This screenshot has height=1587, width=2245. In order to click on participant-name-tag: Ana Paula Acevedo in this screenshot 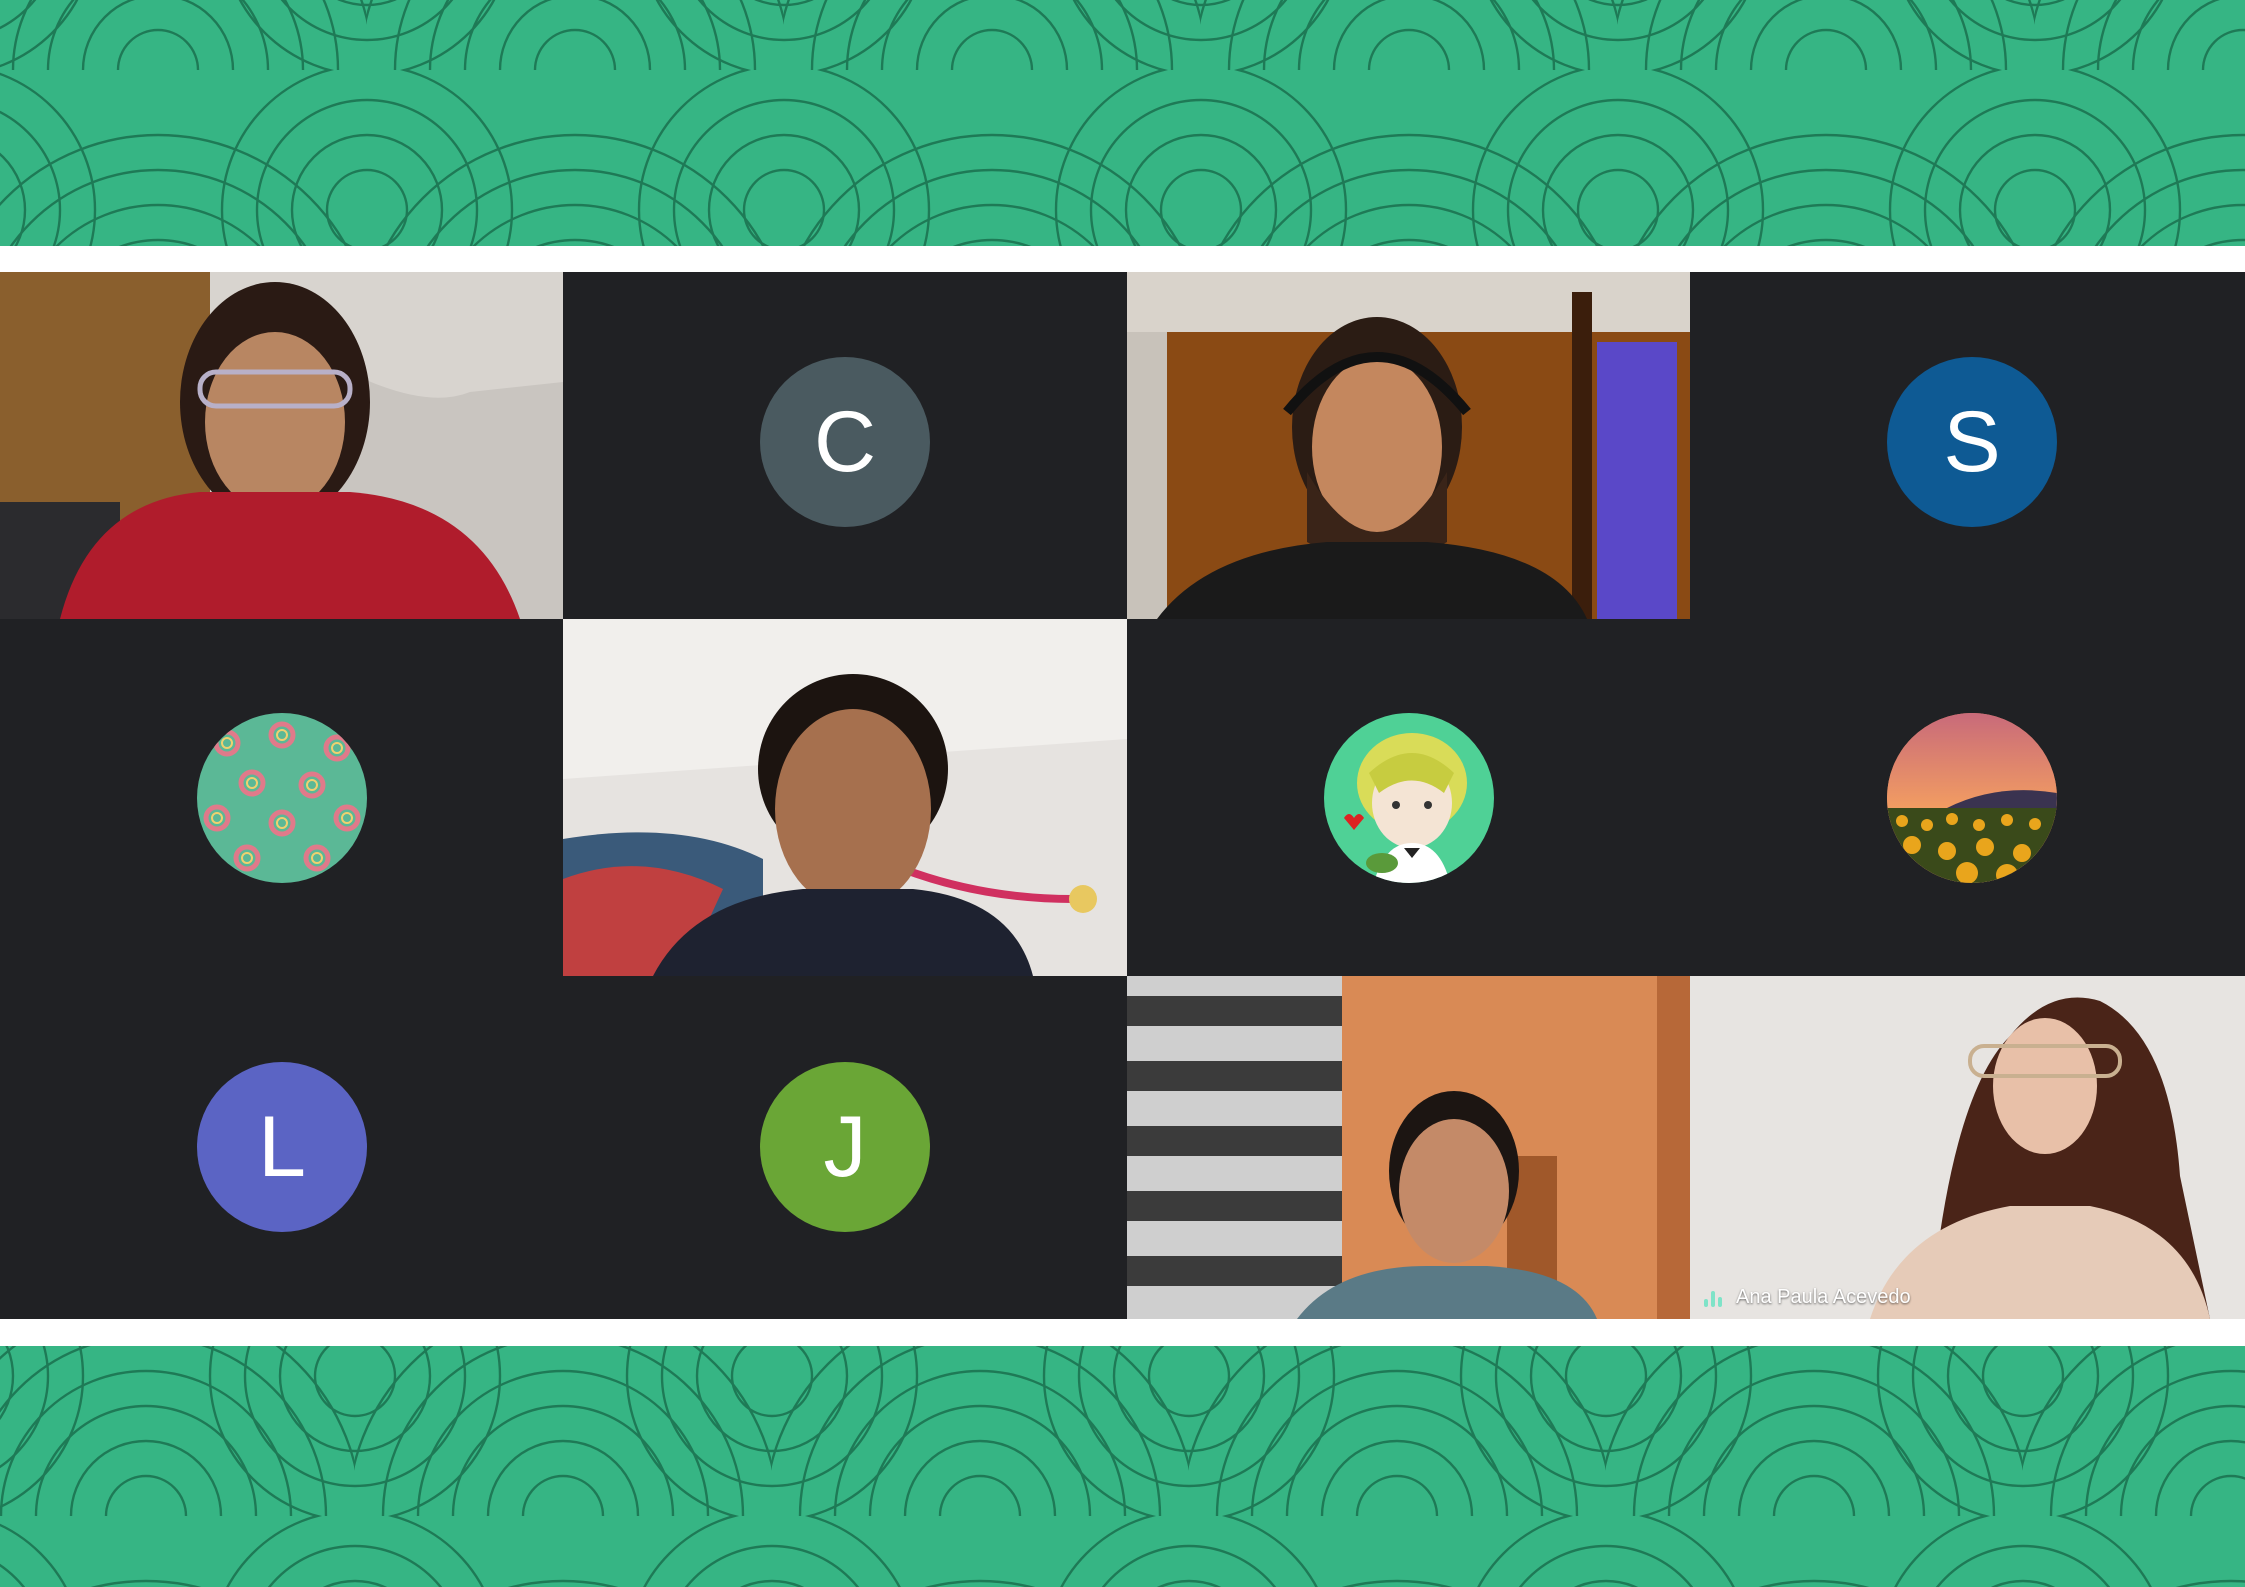, I will do `click(1807, 1297)`.